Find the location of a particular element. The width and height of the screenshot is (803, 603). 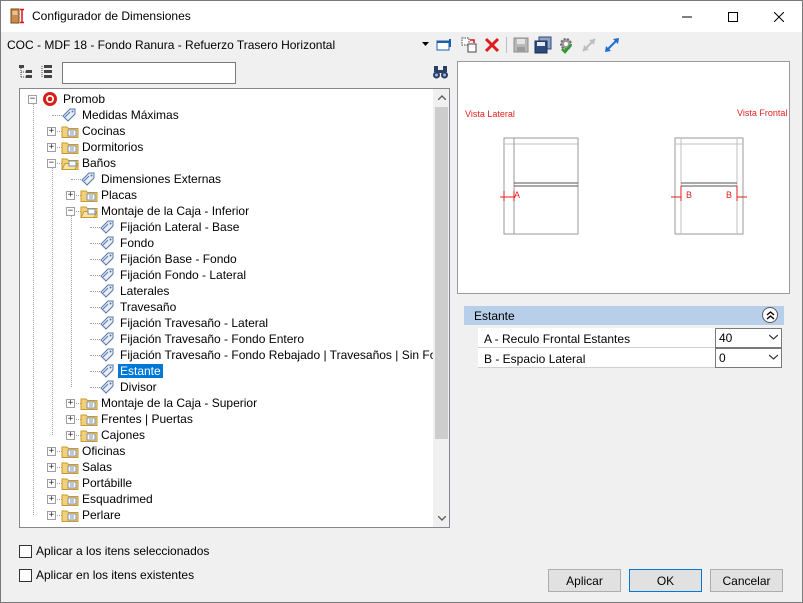

close-button is located at coordinates (779, 16).